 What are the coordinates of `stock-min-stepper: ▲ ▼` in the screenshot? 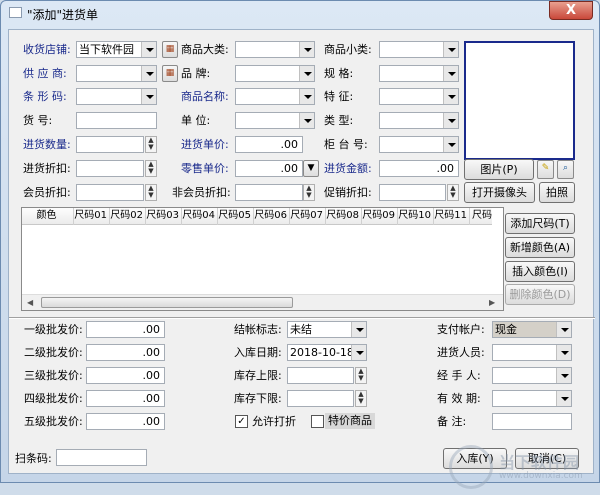 It's located at (361, 398).